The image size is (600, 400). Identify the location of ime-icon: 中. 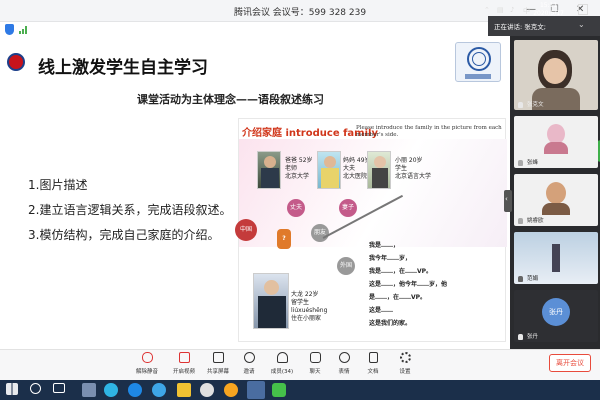
(526, 11).